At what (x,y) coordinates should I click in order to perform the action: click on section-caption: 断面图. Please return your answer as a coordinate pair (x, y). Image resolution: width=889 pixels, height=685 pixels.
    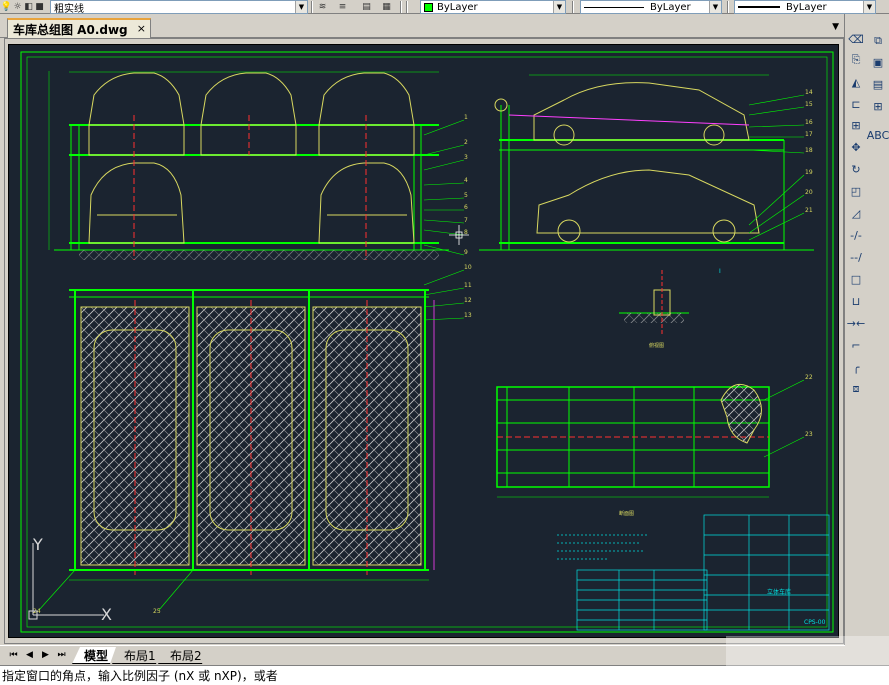
    Looking at the image, I should click on (626, 513).